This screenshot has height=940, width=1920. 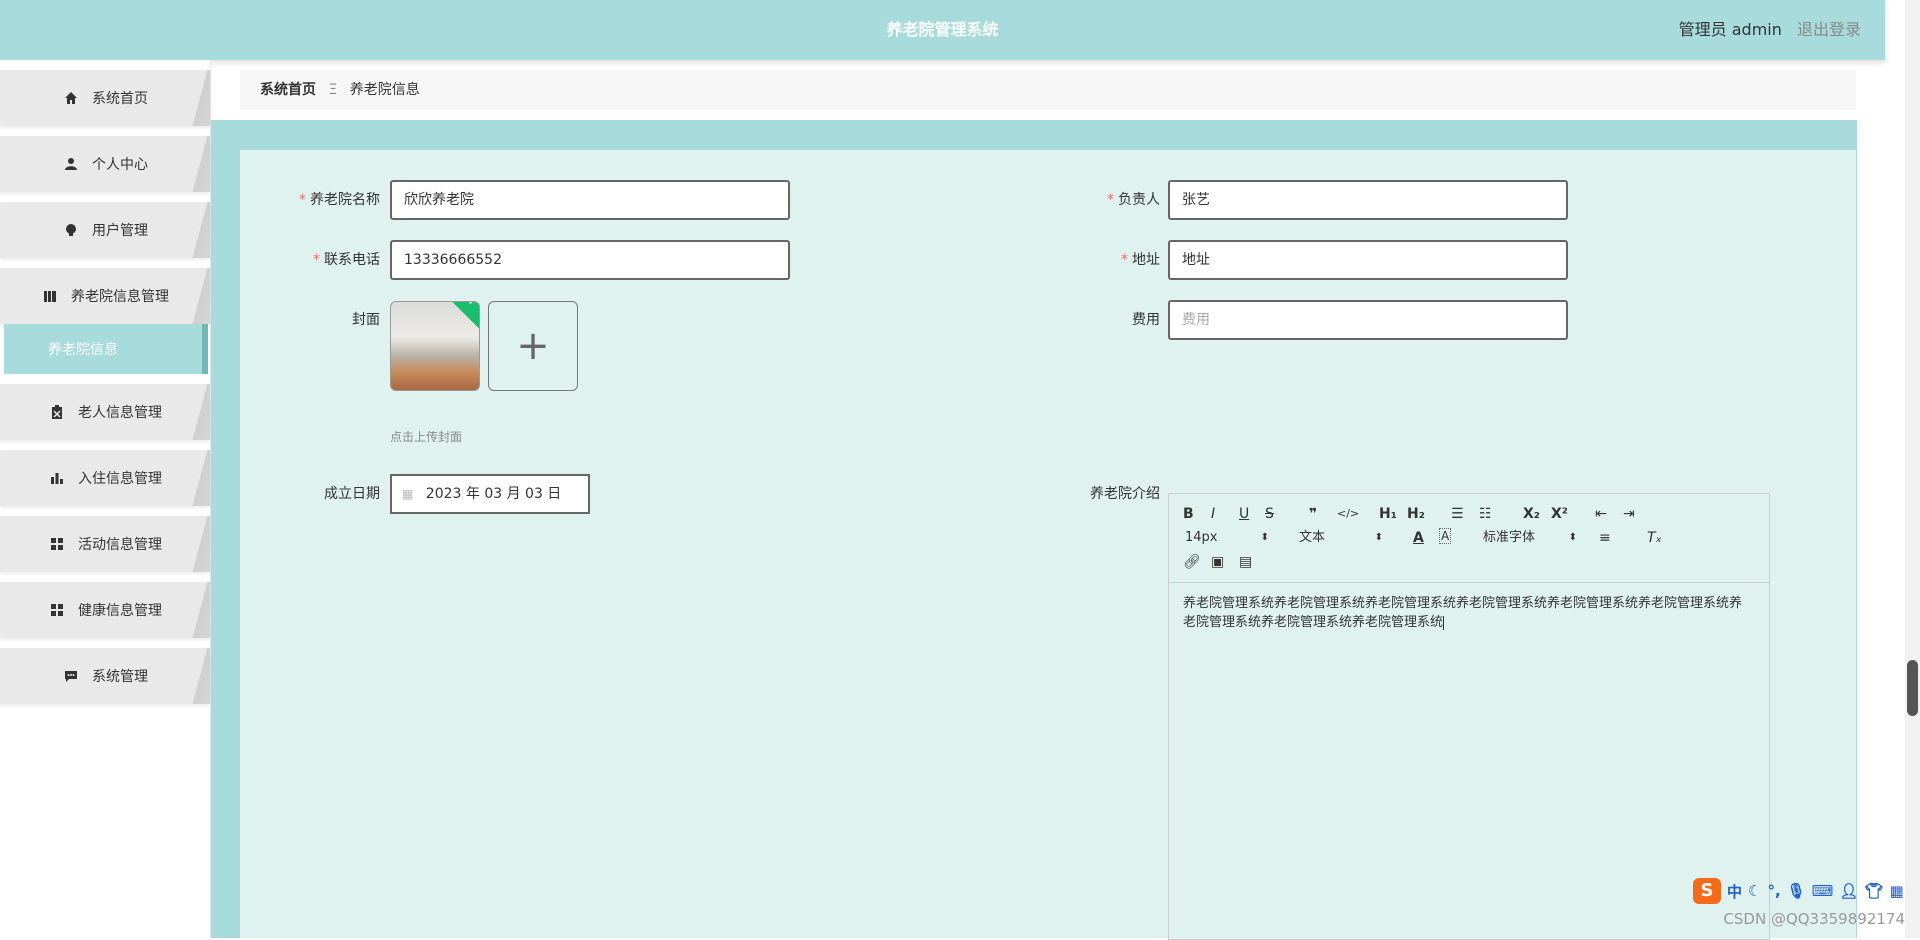 I want to click on founded-date-value: 2023 年 03 月 03 日, so click(x=493, y=494).